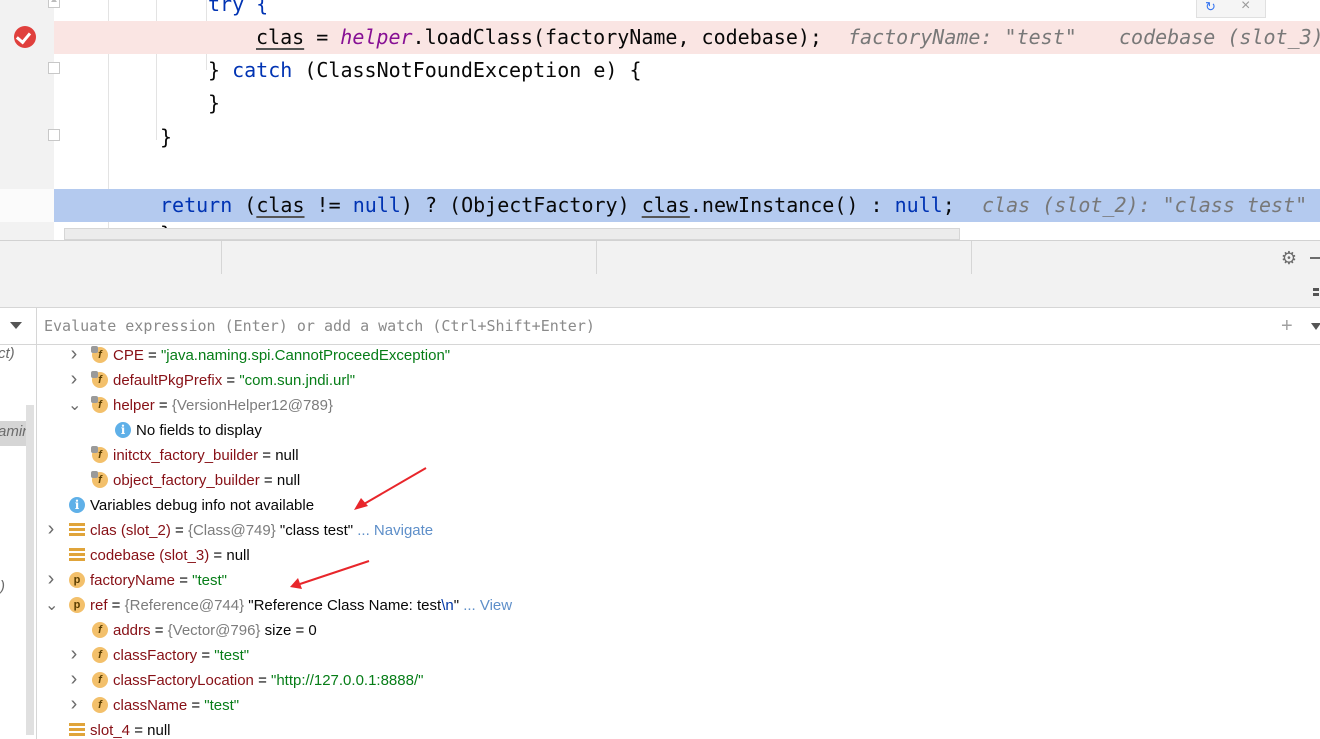 Image resolution: width=1320 pixels, height=739 pixels. What do you see at coordinates (168, 380) in the screenshot?
I see `variable-name: defaultPkgPrefix` at bounding box center [168, 380].